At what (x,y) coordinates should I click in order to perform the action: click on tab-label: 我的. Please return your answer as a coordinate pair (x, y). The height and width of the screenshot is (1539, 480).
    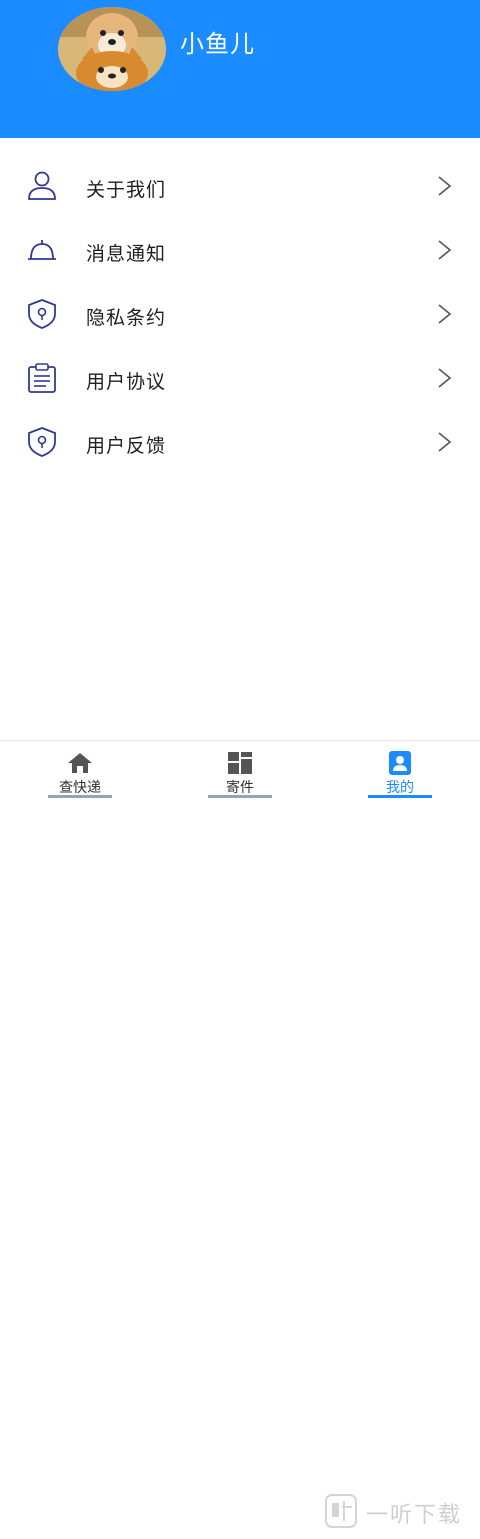
    Looking at the image, I should click on (400, 788).